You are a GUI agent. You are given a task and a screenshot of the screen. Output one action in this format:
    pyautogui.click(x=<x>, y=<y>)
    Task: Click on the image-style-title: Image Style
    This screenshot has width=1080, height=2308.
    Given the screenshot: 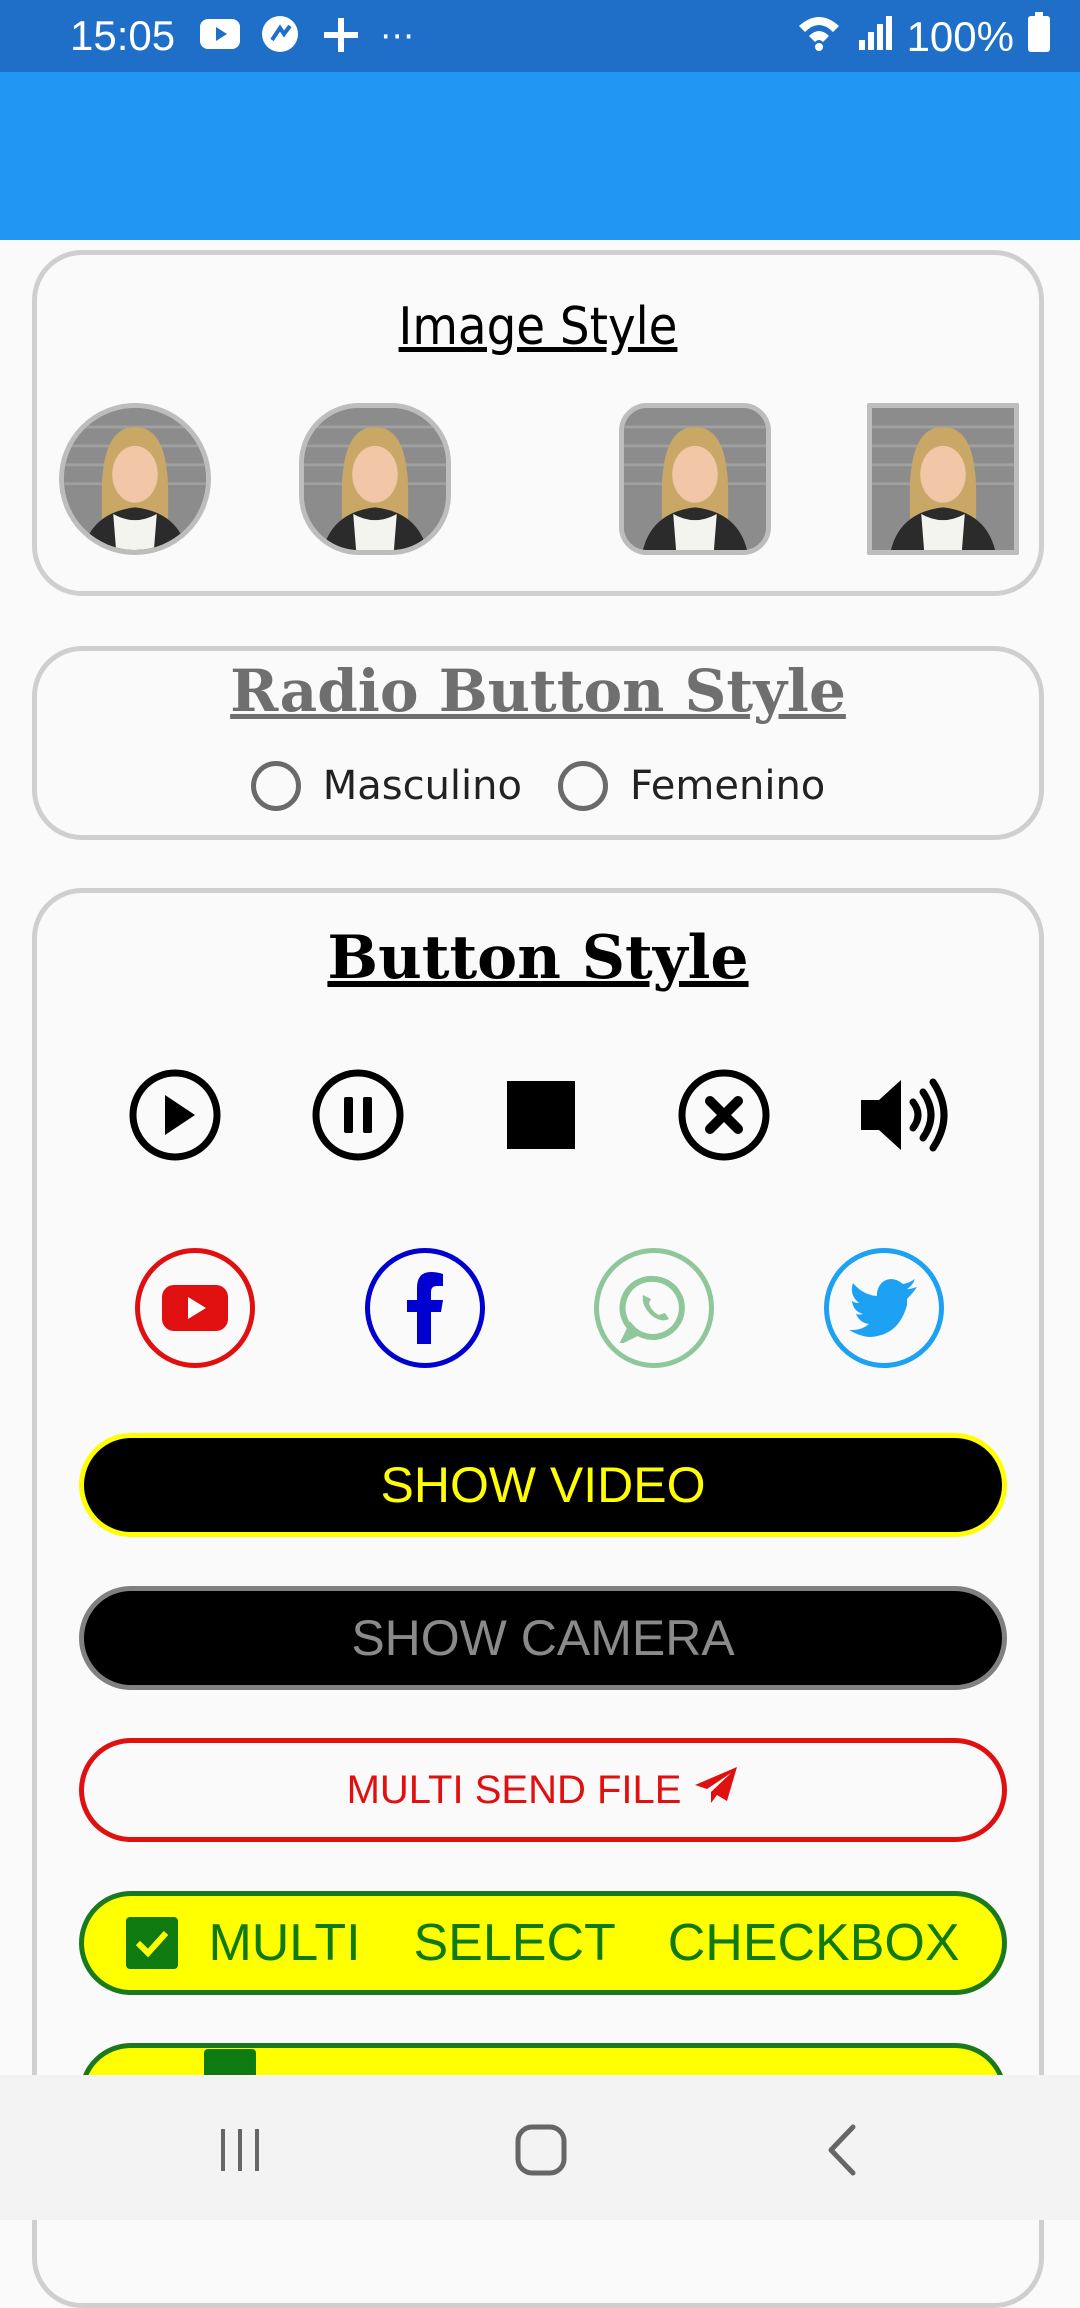 What is the action you would take?
    pyautogui.click(x=538, y=327)
    